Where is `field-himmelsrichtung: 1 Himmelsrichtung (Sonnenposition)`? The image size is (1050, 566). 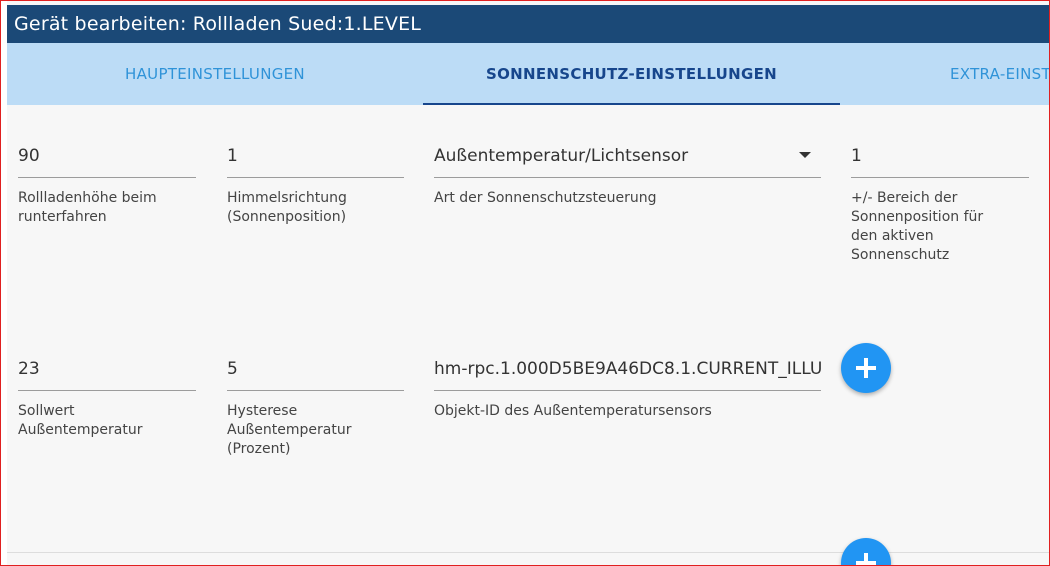
field-himmelsrichtung: 1 Himmelsrichtung (Sonnenposition) is located at coordinates (315, 205).